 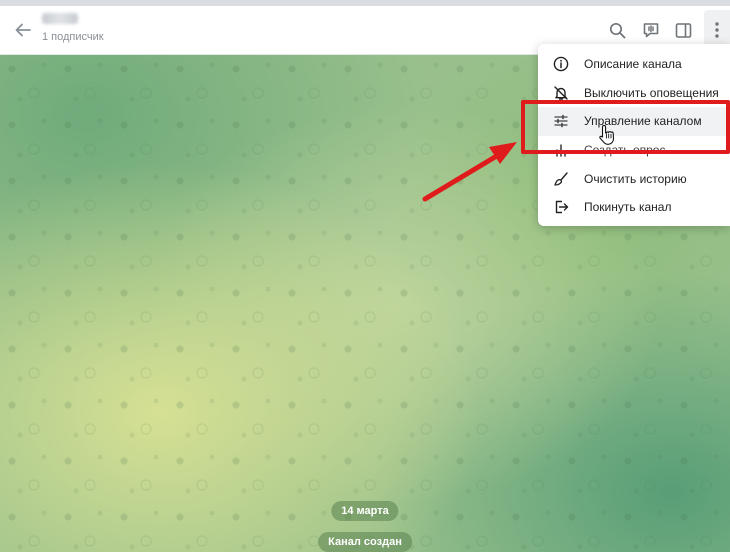 I want to click on hand-pointer-cursor-icon, so click(x=607, y=134).